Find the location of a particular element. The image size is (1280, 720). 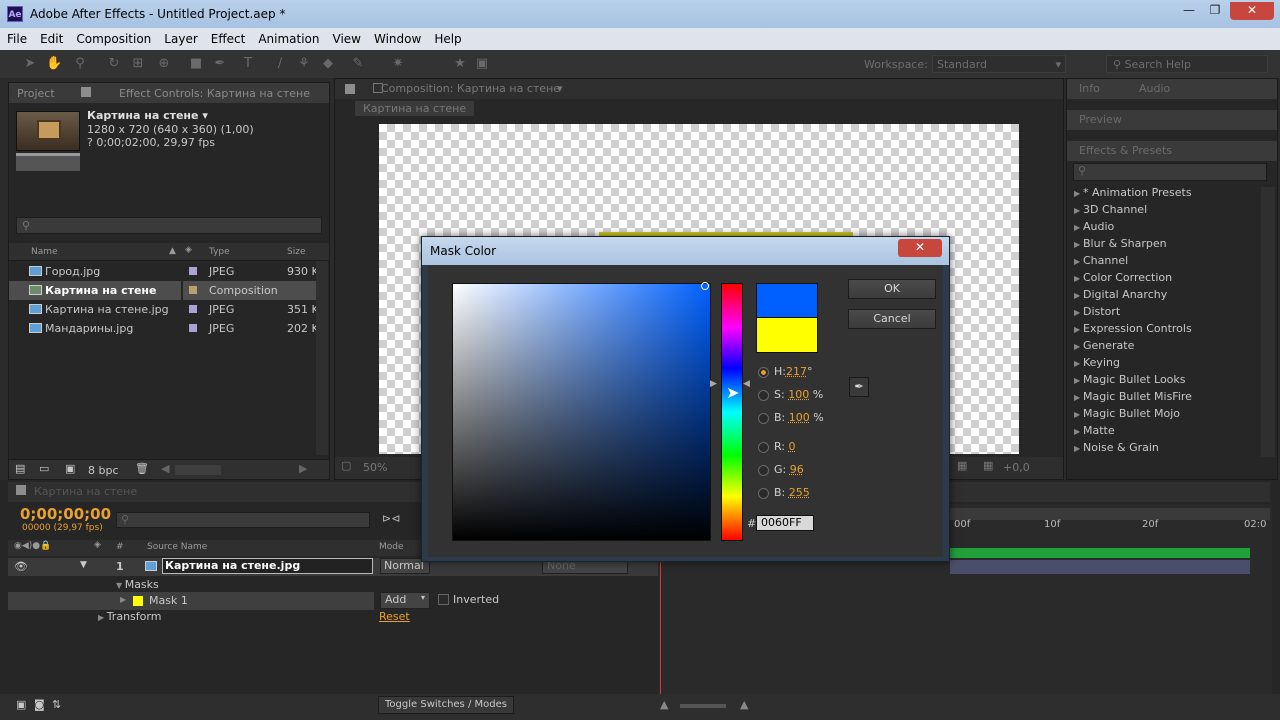

effect-category-color-correction: ▶ Color Correction is located at coordinates (1123, 277).